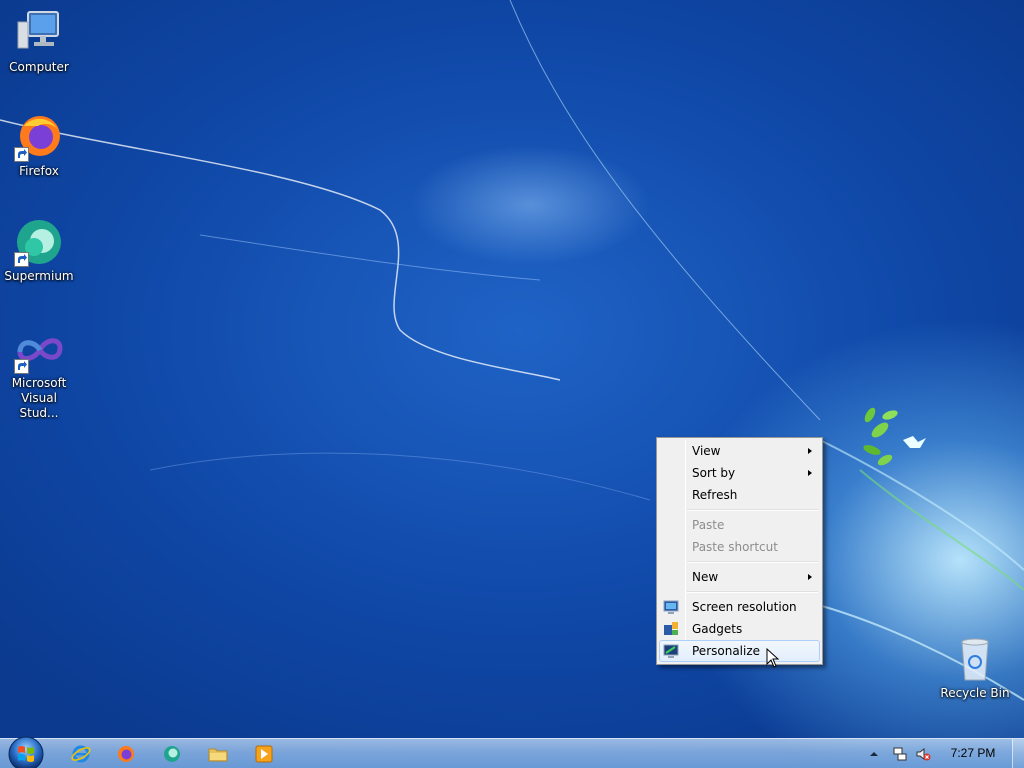 This screenshot has height=768, width=1024. Describe the element at coordinates (739, 495) in the screenshot. I see `menu-item-refresh: Refresh` at that location.